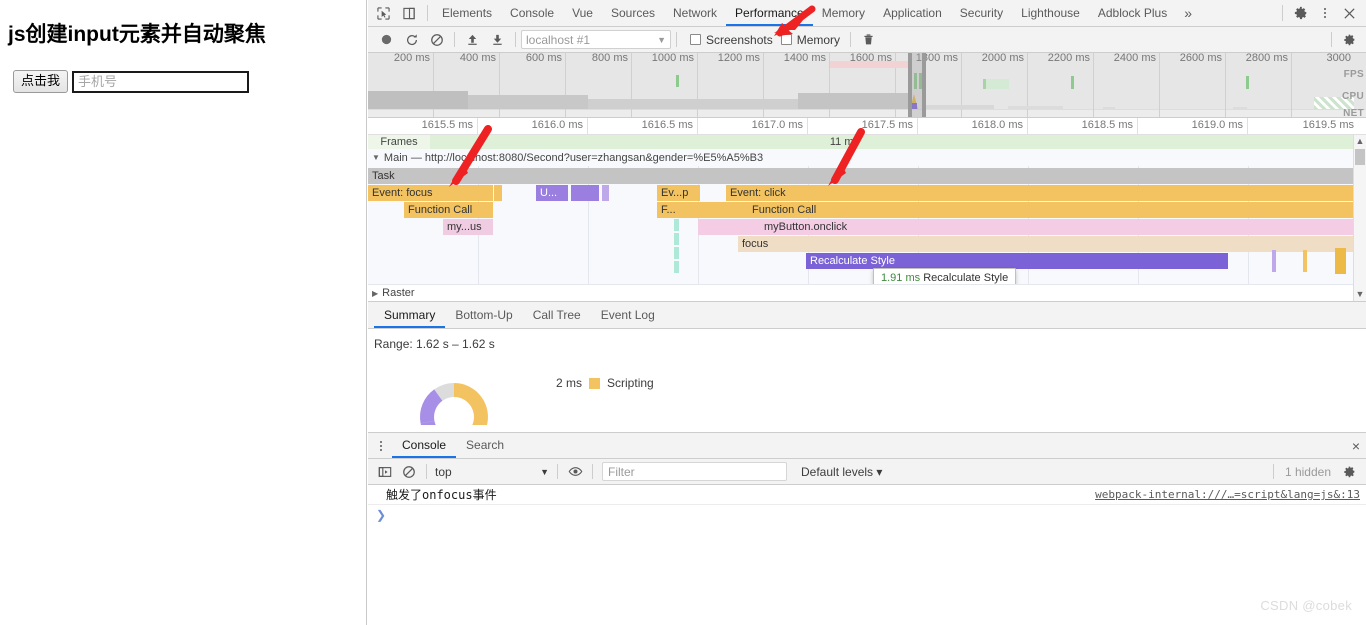  I want to click on tab-summary: Summary, so click(410, 315).